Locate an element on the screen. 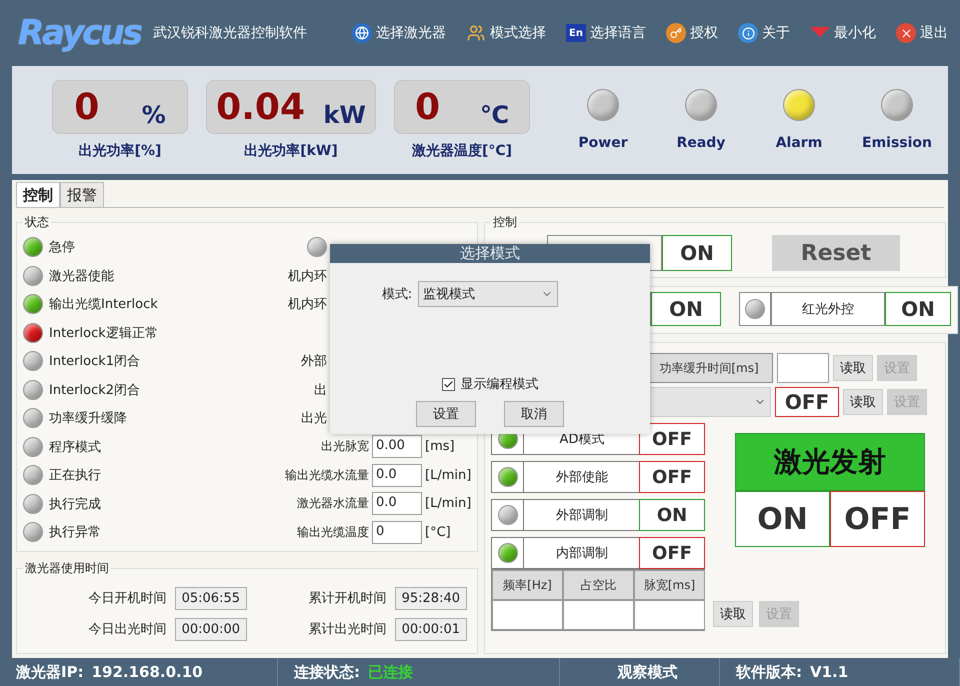 Image resolution: width=960 pixels, height=686 pixels. mode-label: 外部使能 is located at coordinates (582, 477).